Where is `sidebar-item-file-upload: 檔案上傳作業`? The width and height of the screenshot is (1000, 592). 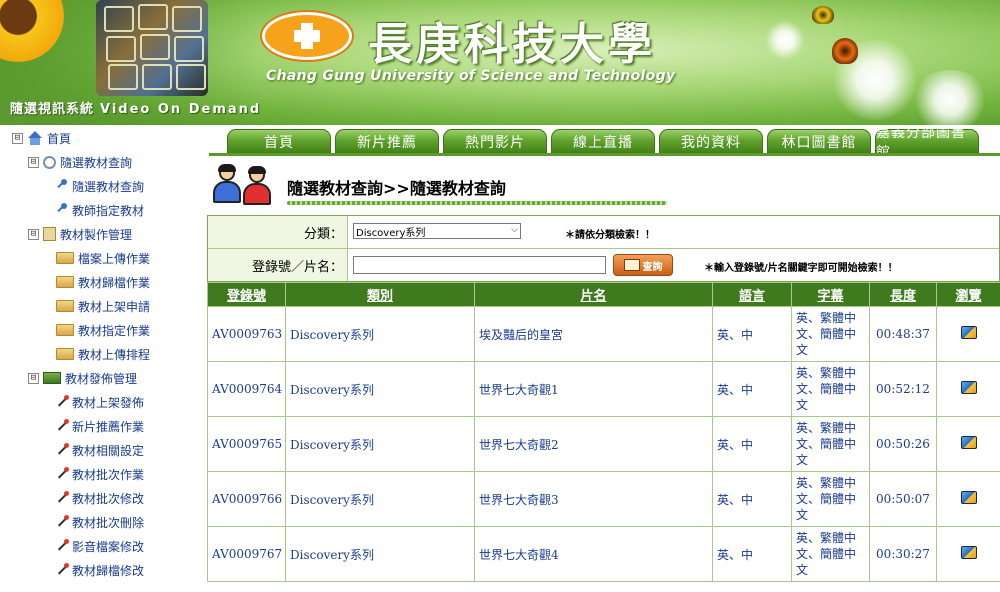 sidebar-item-file-upload: 檔案上傳作業 is located at coordinates (103, 258).